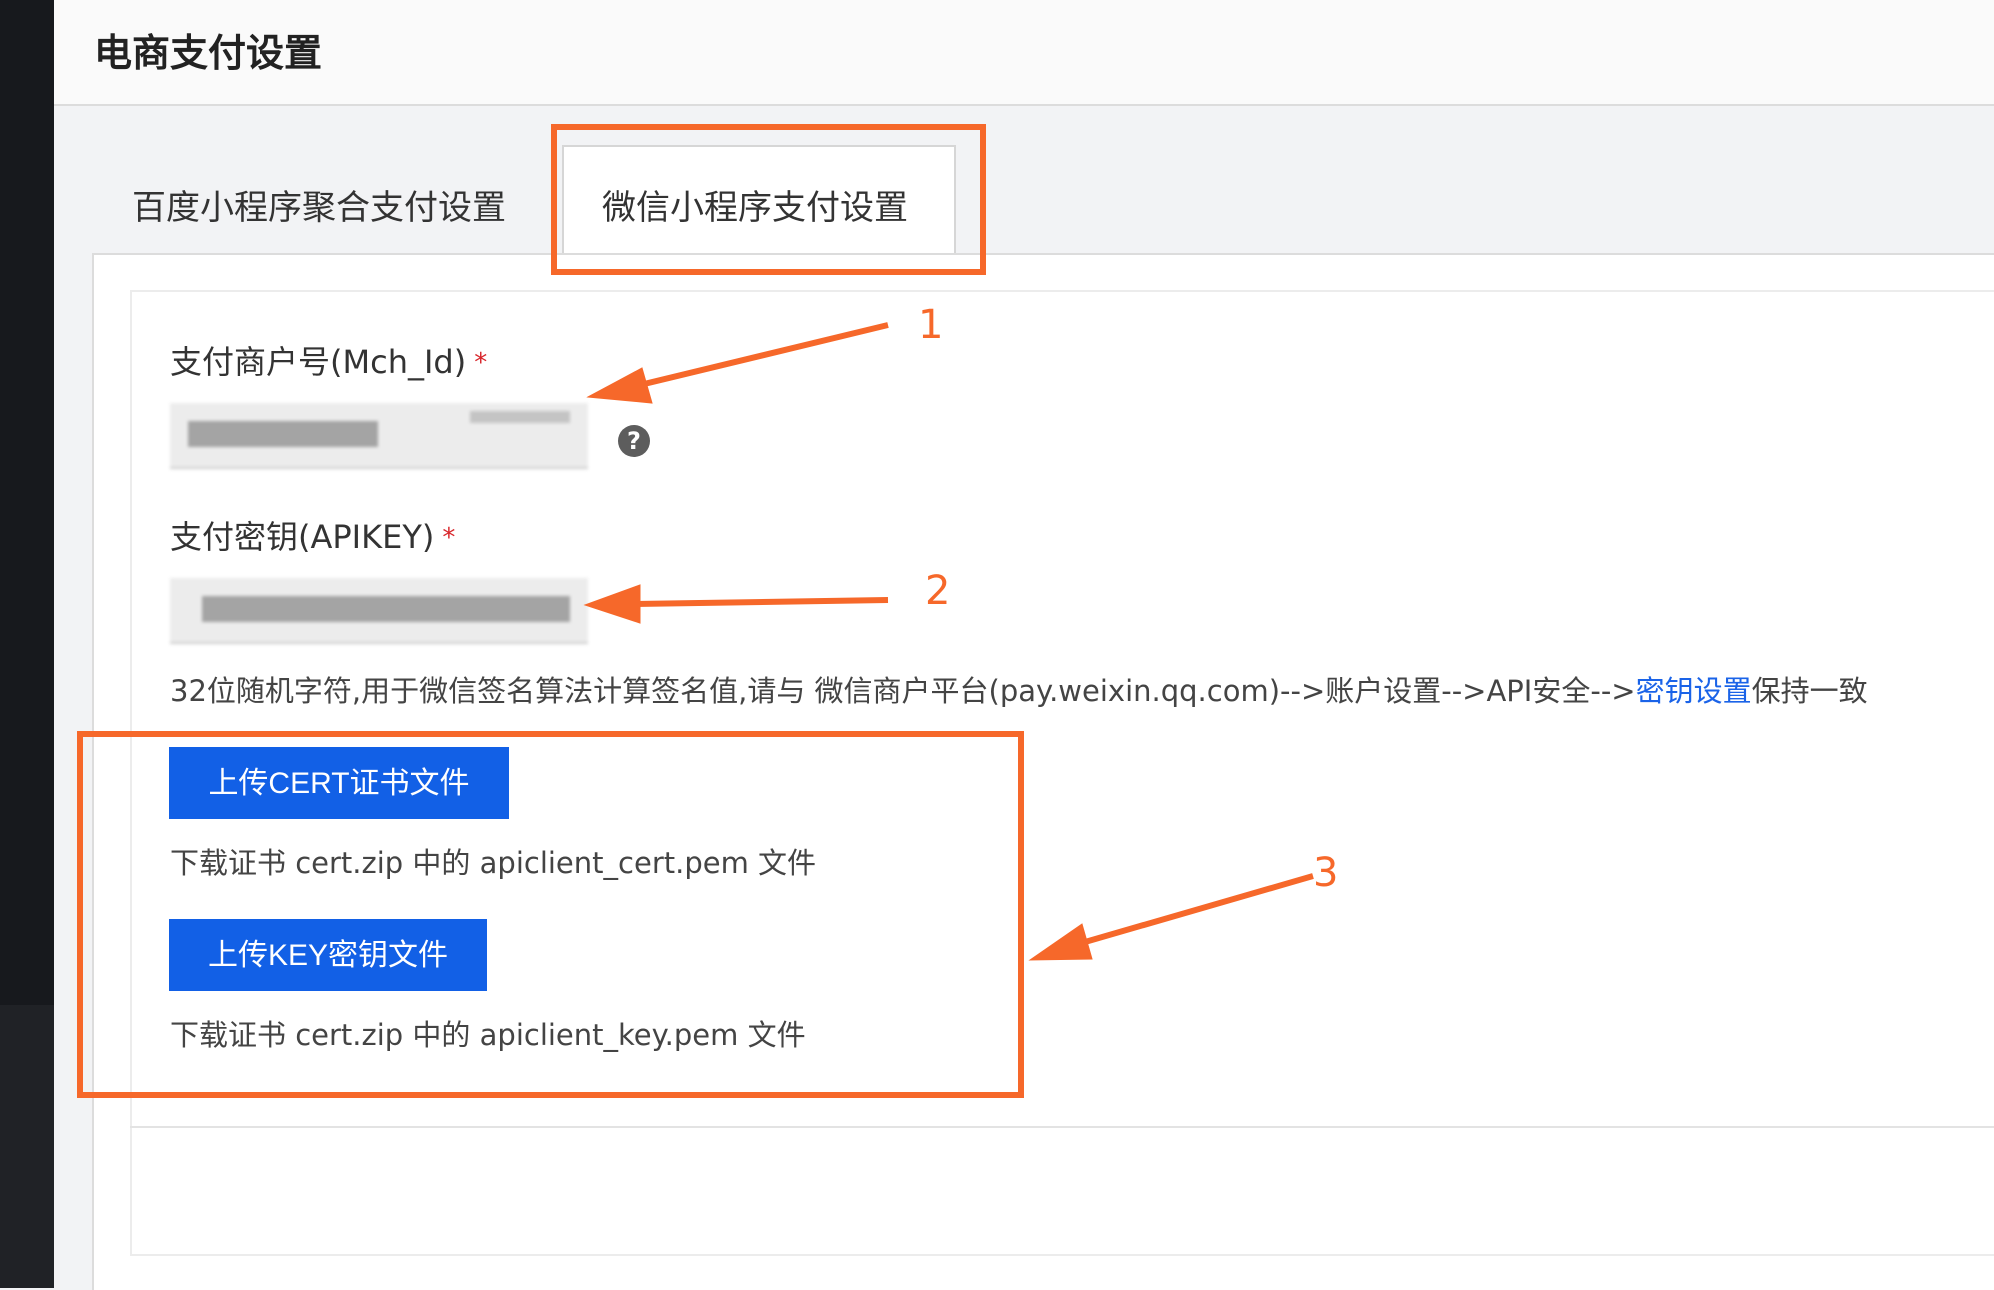  Describe the element at coordinates (938, 591) in the screenshot. I see `annotation-number-2: 2` at that location.